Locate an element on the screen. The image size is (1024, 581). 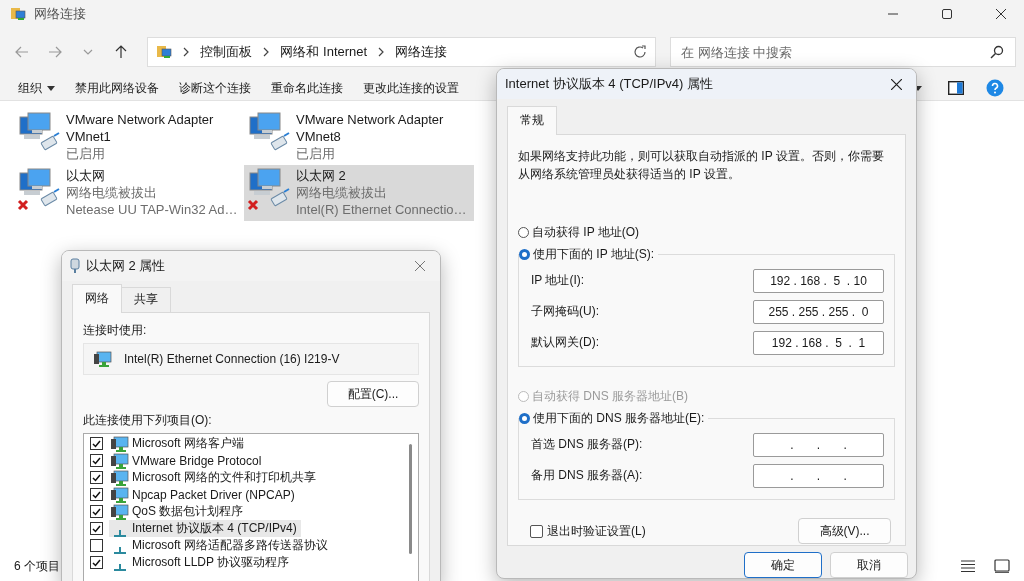
radio-label: 使用下面的 DNS 服务器地址(E): is located at coordinates (619, 418).